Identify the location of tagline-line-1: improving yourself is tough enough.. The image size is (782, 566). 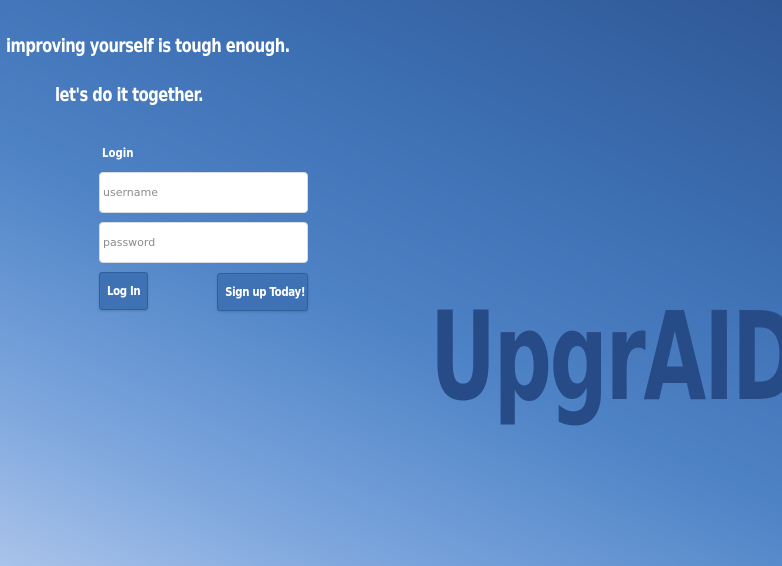
(148, 46).